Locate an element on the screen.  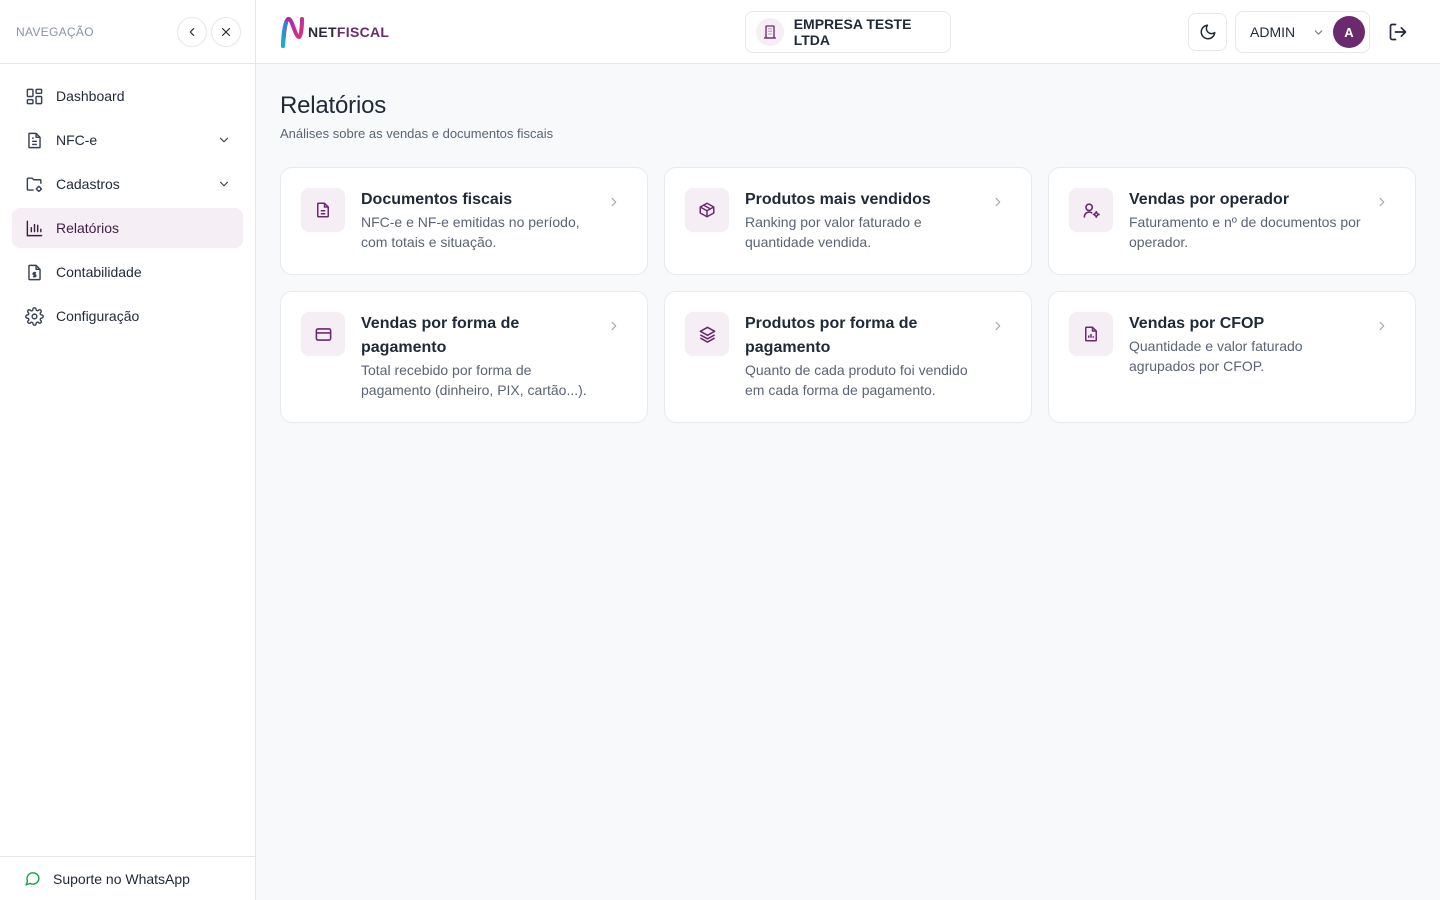
whatsapp-support-link: Suporte no WhatsApp is located at coordinates (127, 878).